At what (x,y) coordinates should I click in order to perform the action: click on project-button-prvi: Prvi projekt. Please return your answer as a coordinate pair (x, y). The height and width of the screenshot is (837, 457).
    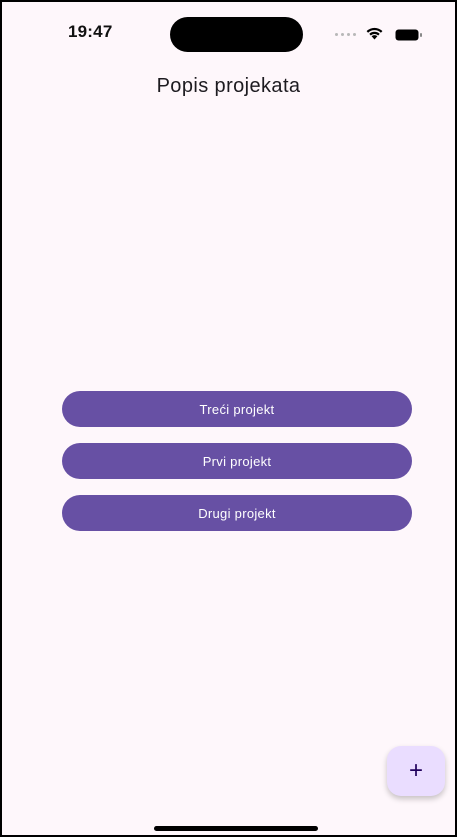
    Looking at the image, I should click on (237, 461).